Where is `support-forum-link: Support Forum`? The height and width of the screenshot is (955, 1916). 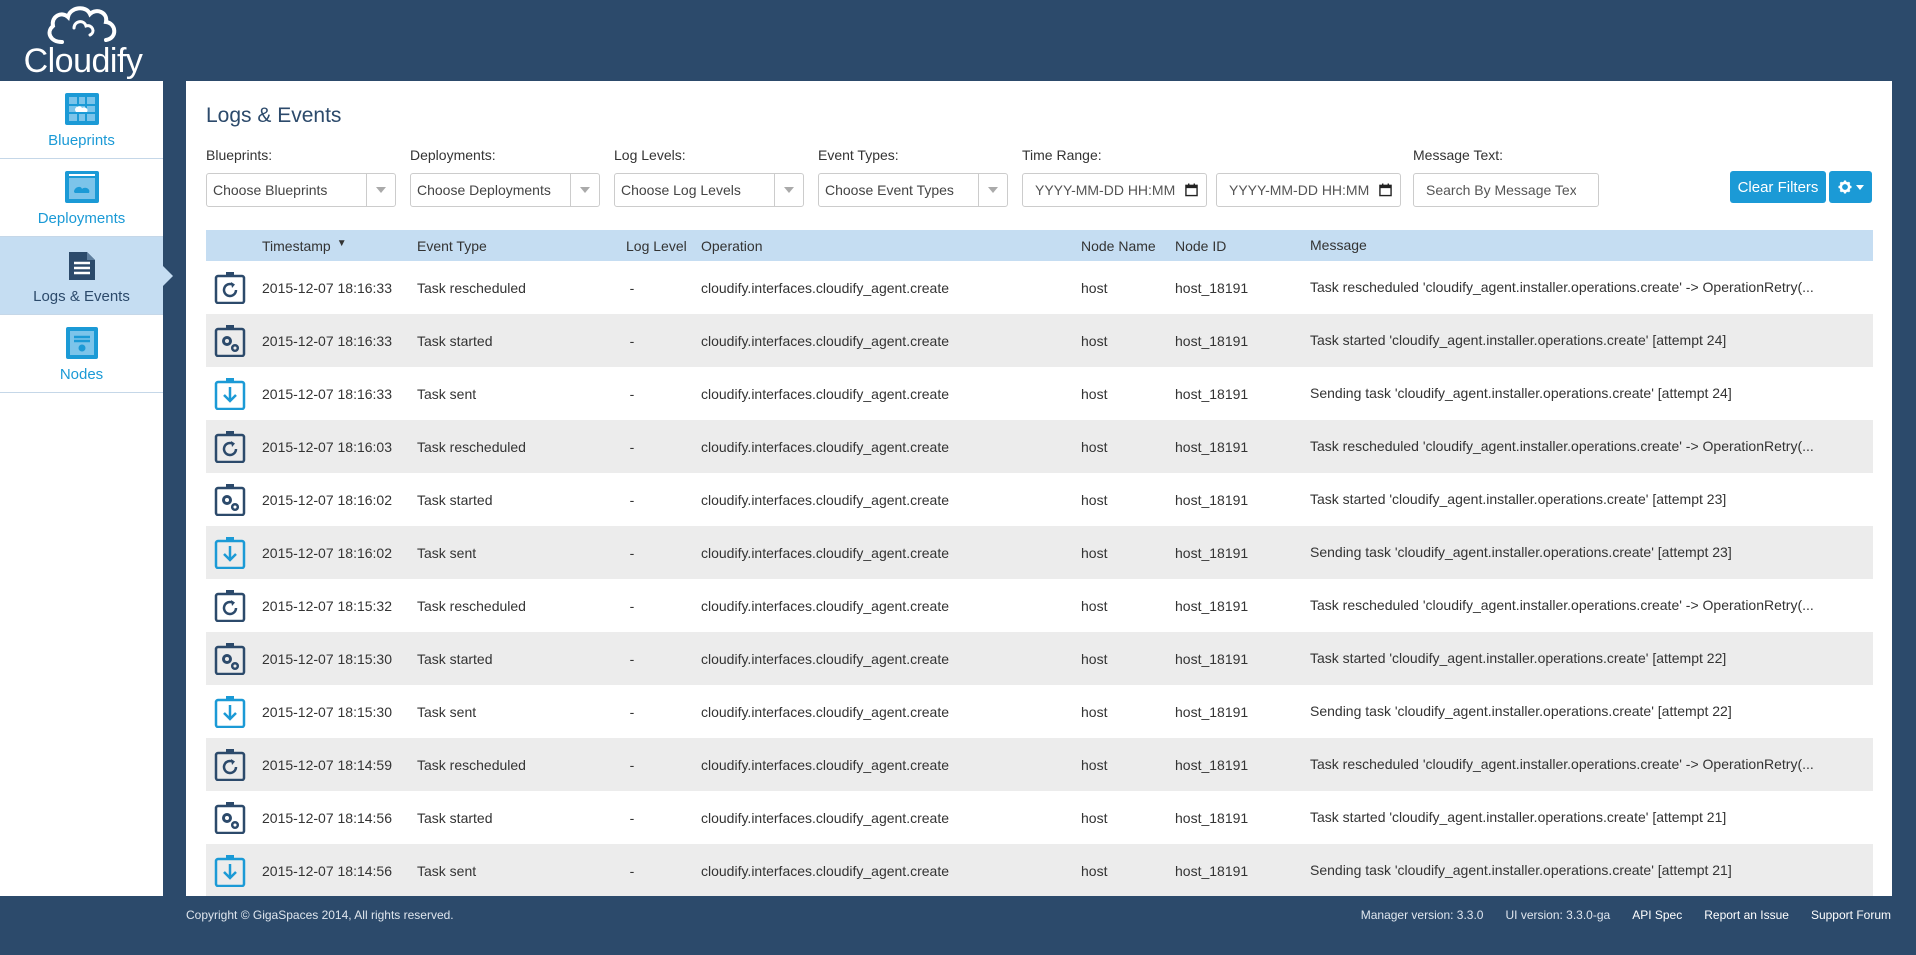
support-forum-link: Support Forum is located at coordinates (1851, 915).